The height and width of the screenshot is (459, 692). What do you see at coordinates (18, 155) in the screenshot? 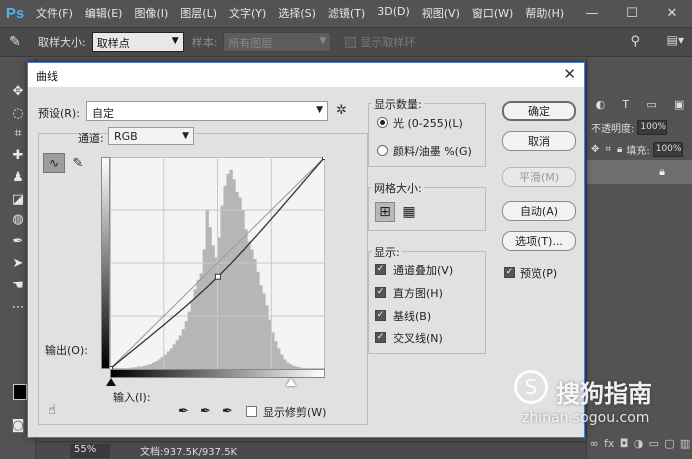
I see `healing-tool-icon: ✚` at bounding box center [18, 155].